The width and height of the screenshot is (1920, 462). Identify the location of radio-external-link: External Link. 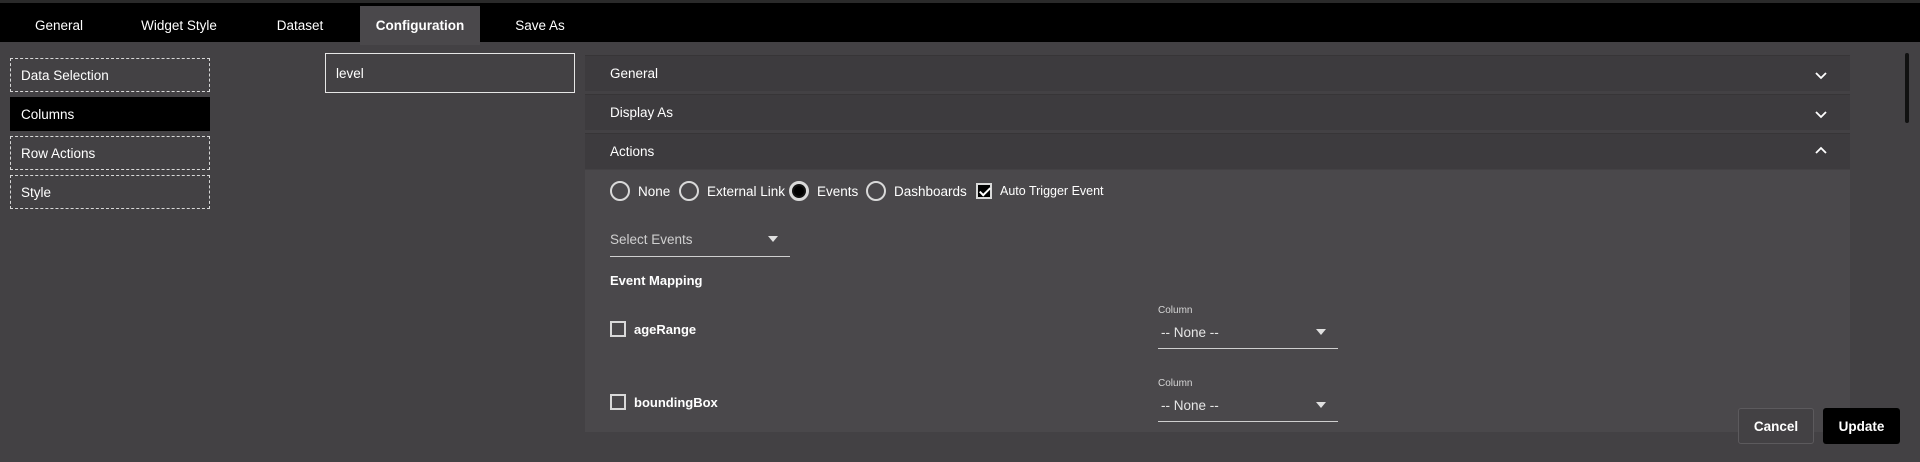
(732, 191).